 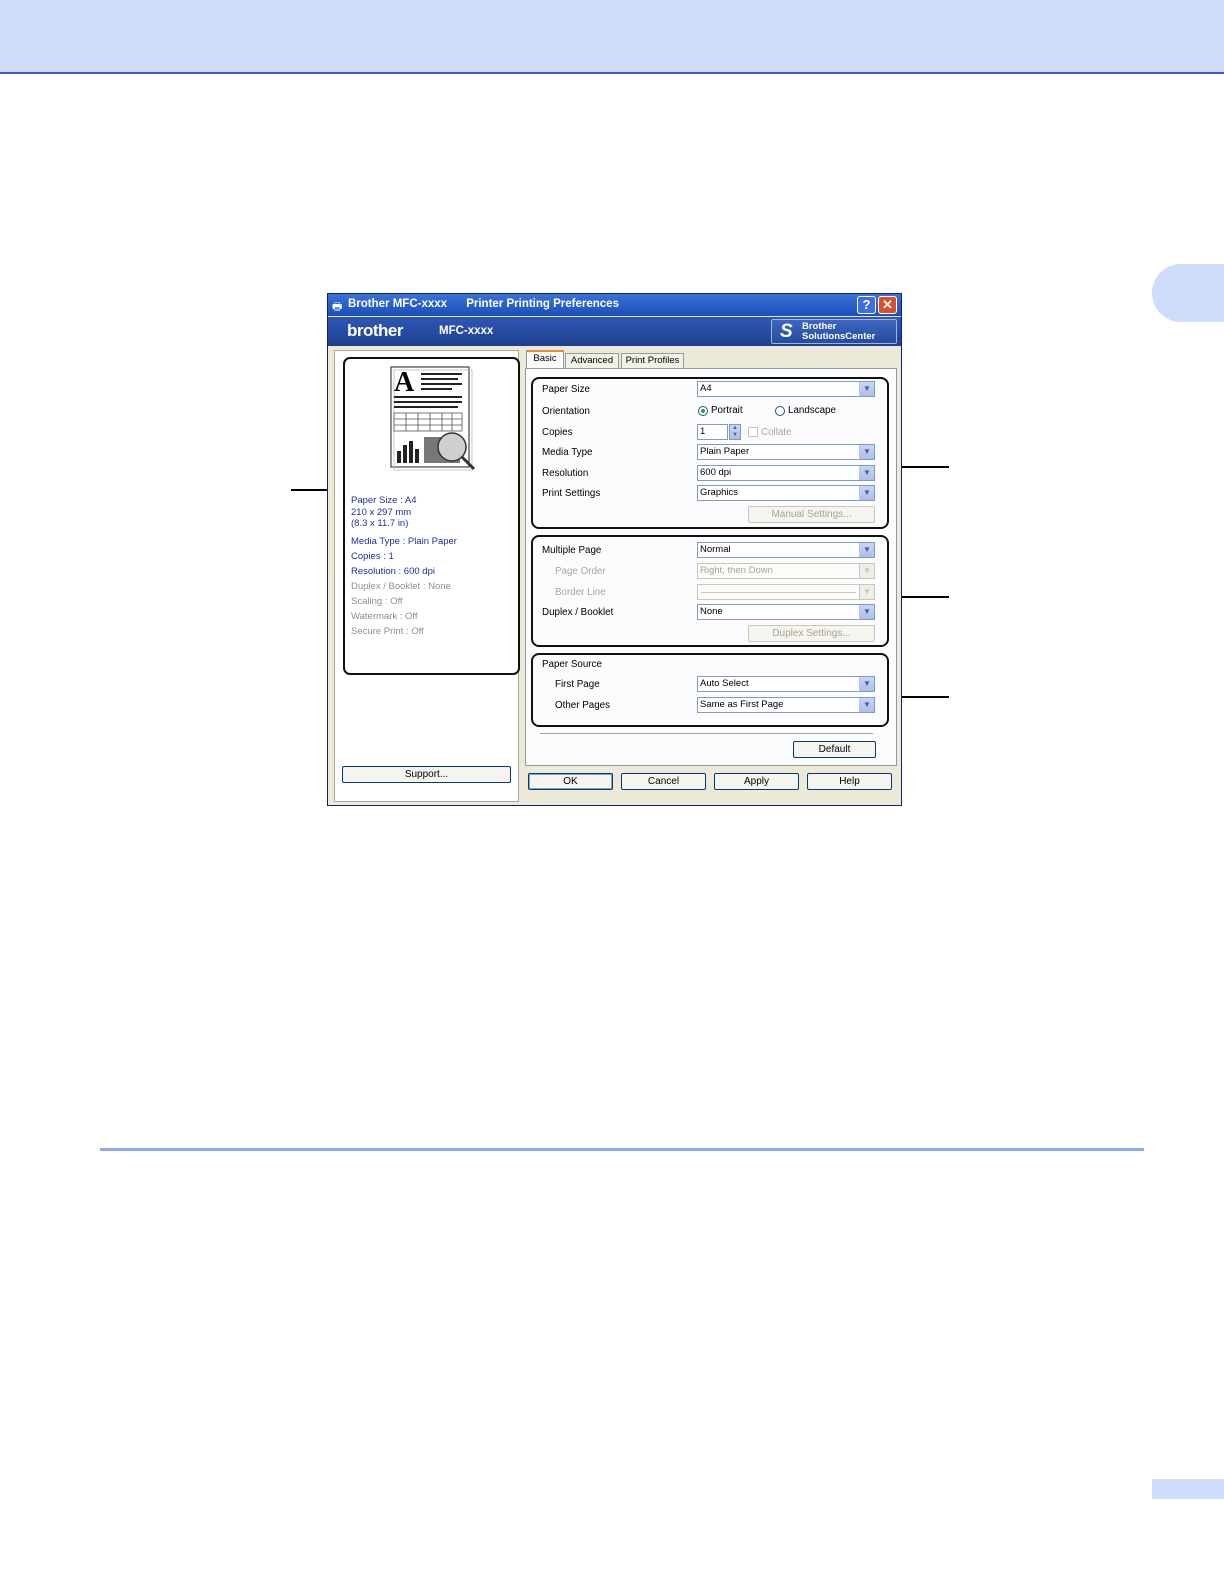 I want to click on multiple-page-label: Multiple Page, so click(x=572, y=550).